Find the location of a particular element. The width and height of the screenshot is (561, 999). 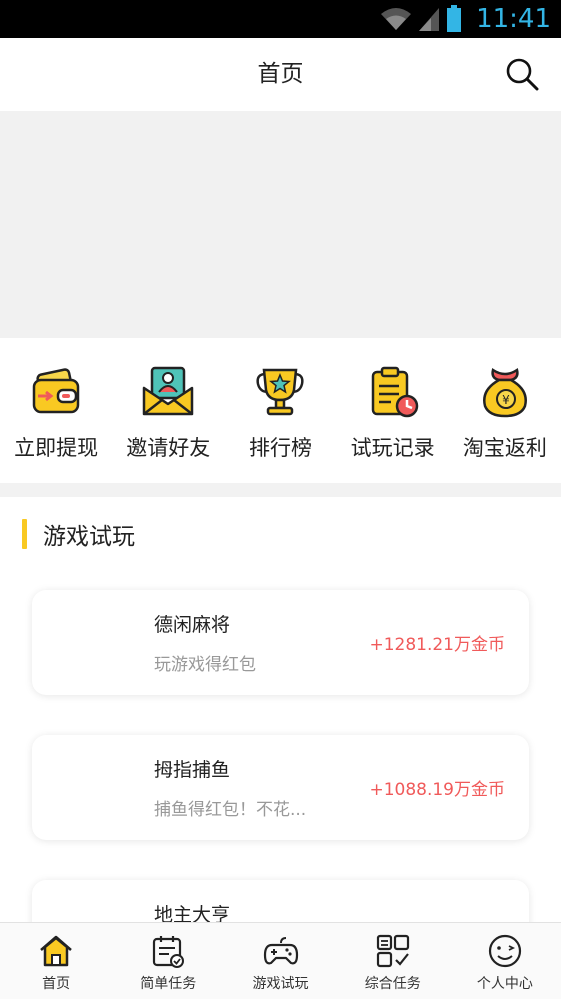

game-card: 拇指捕鱼 捕鱼得红包！不花... +1088.19万金币 is located at coordinates (280, 787).